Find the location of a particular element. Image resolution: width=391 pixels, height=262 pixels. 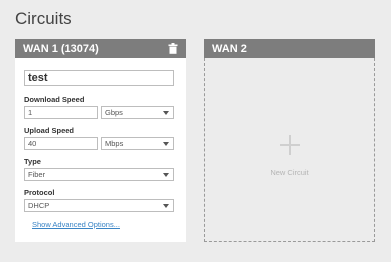

upload-speed-input: 40 is located at coordinates (61, 143).